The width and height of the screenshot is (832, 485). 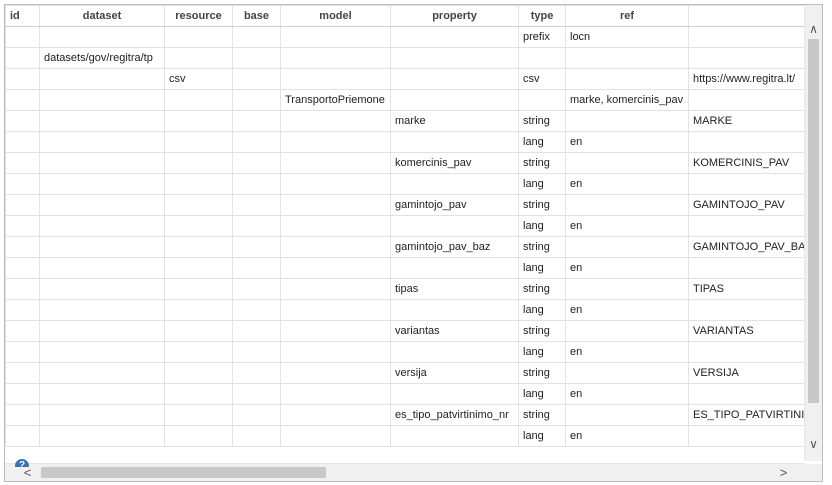 What do you see at coordinates (102, 16) in the screenshot?
I see `column-header-dataset: dataset` at bounding box center [102, 16].